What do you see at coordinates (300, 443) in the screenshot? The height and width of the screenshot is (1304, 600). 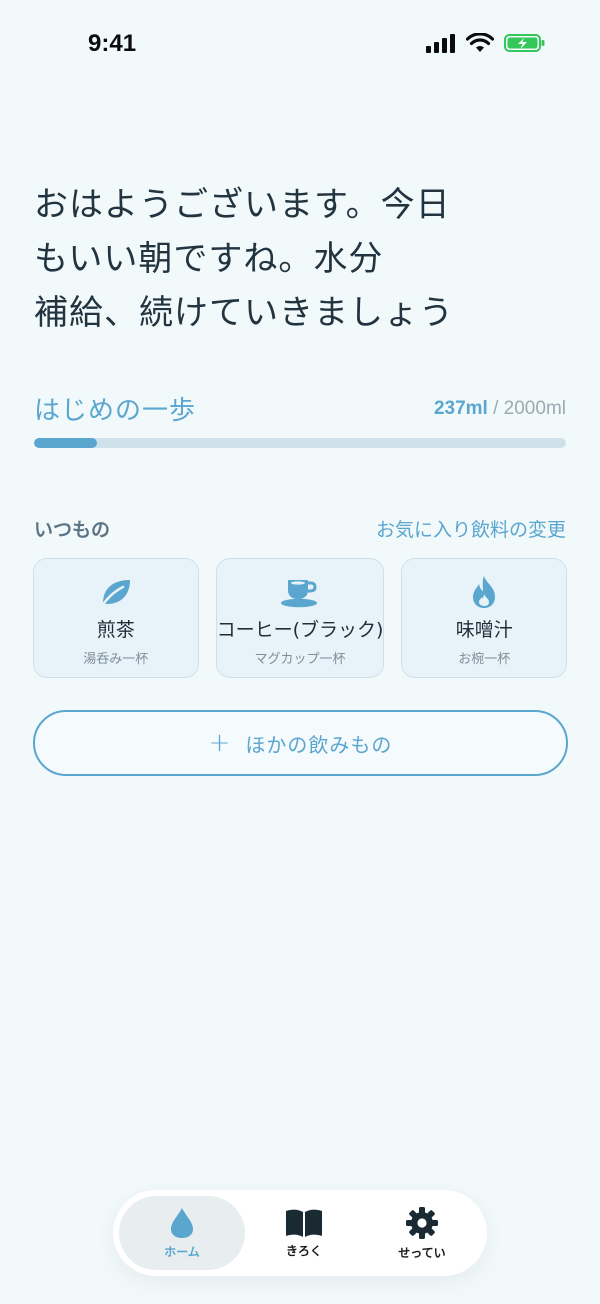 I see `progress-bar` at bounding box center [300, 443].